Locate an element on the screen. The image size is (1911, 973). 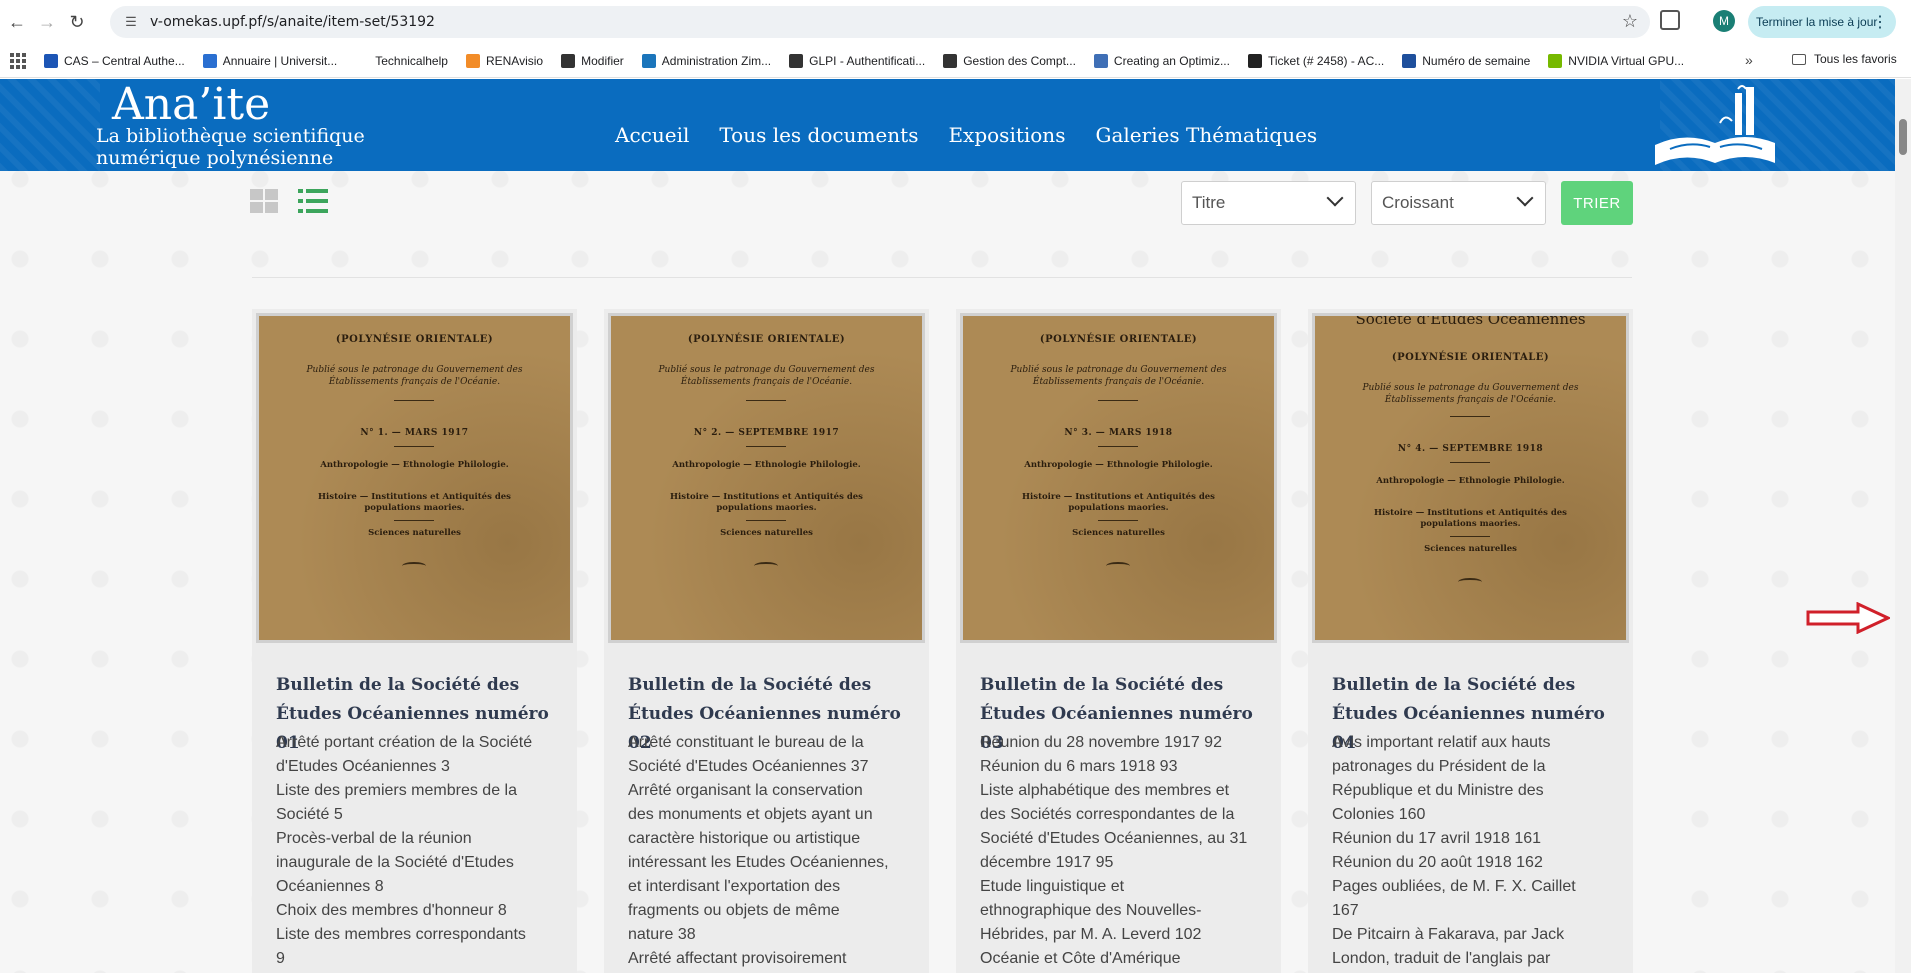
bookmark-item: Numéro de semaine is located at coordinates (1466, 60).